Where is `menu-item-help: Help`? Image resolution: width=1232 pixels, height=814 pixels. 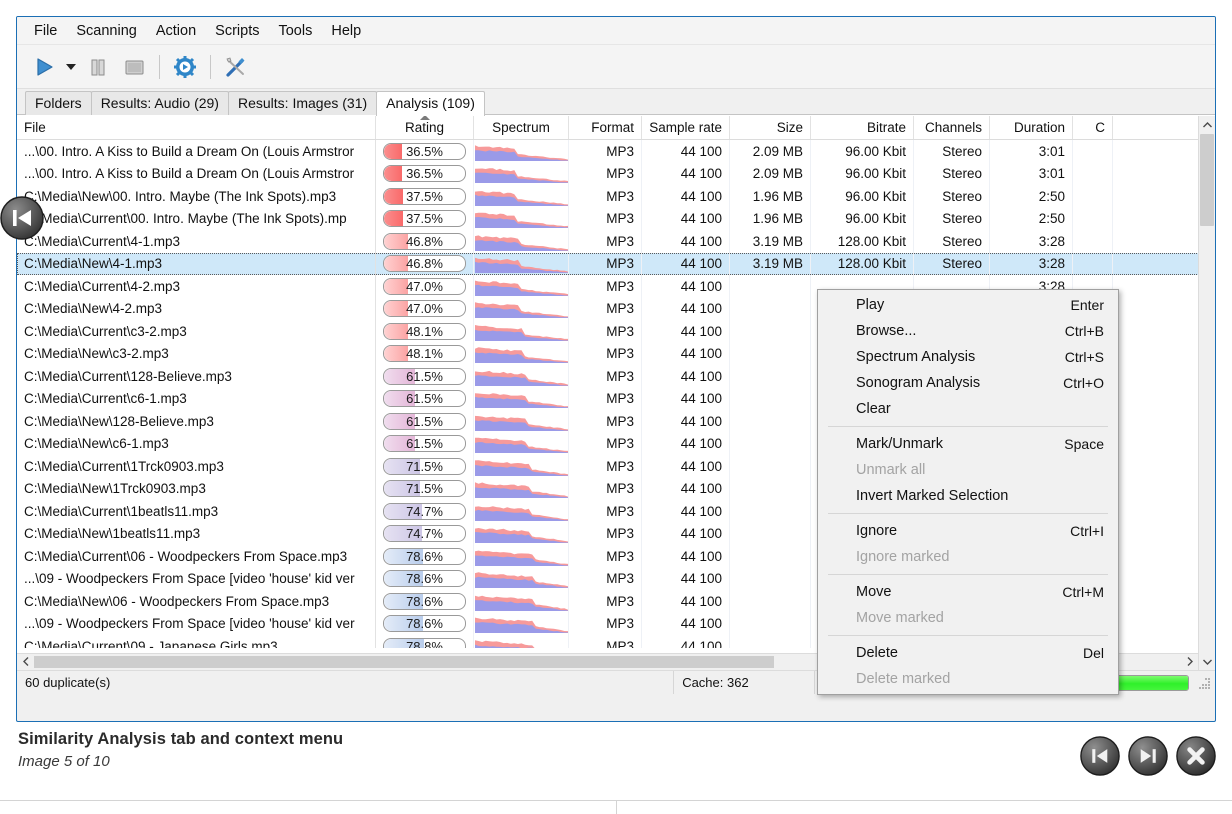
menu-item-help: Help is located at coordinates (346, 31).